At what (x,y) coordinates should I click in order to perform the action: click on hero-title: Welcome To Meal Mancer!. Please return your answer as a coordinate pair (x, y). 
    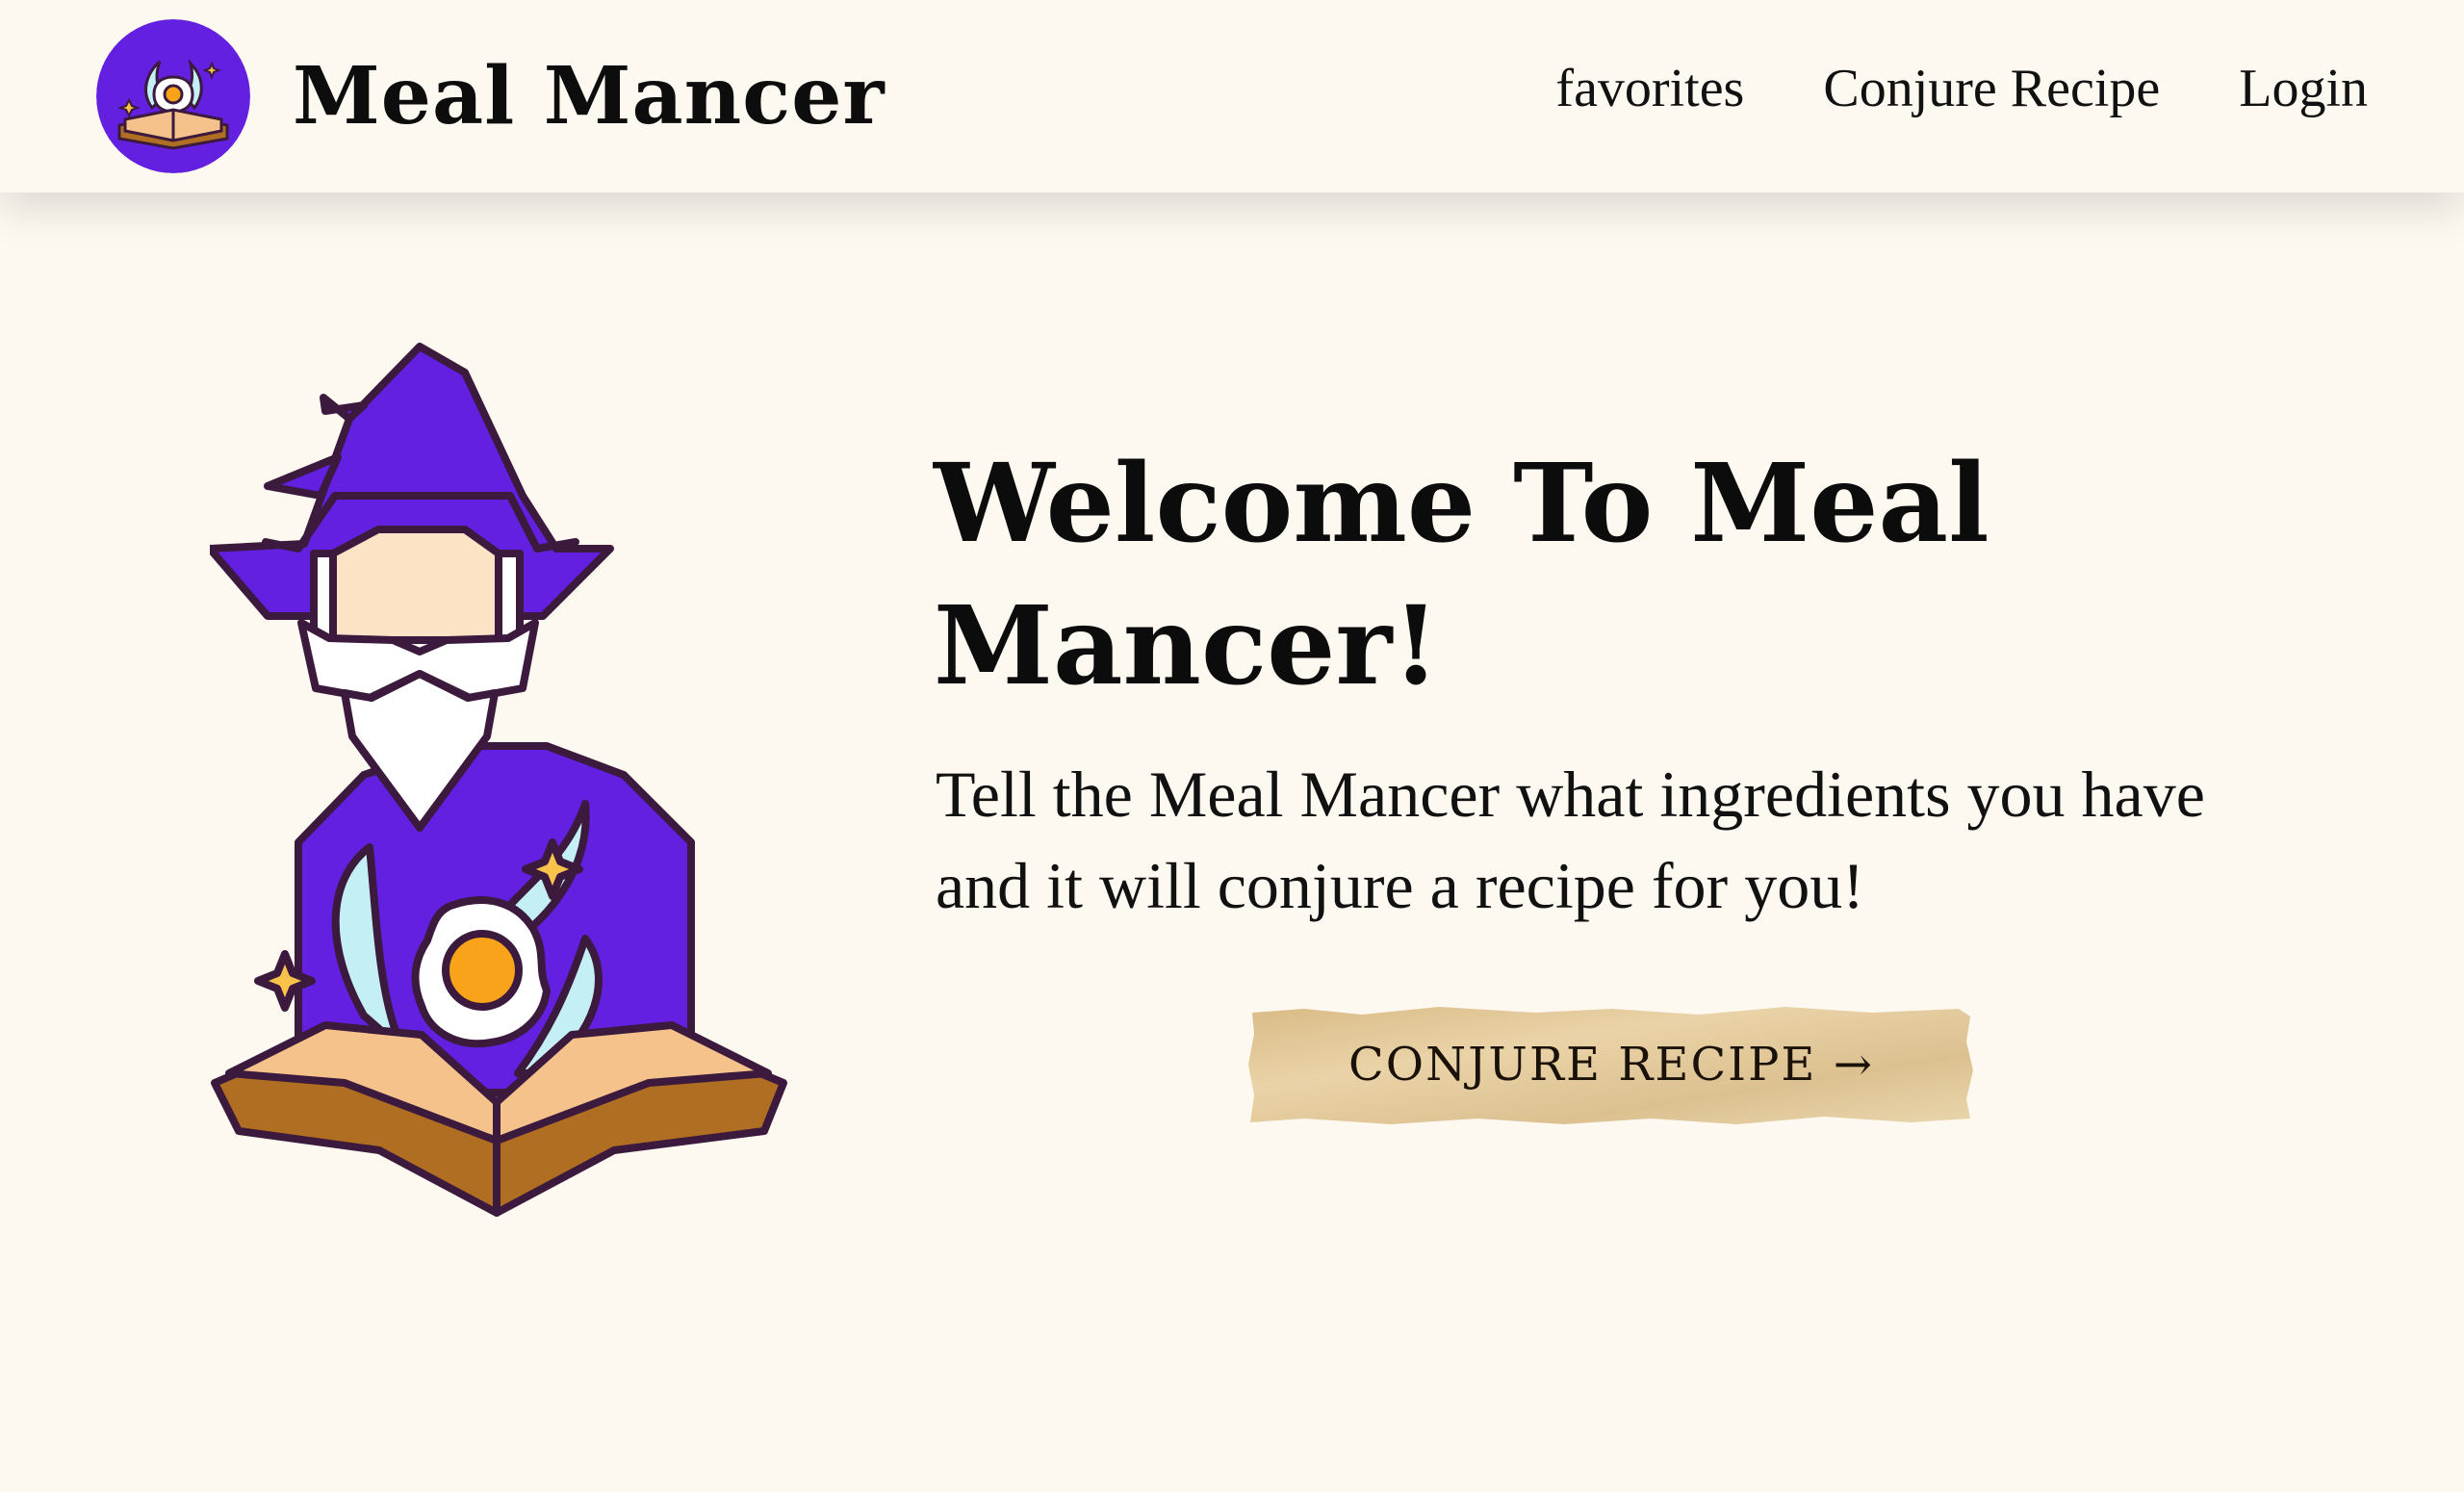
    Looking at the image, I should click on (1461, 575).